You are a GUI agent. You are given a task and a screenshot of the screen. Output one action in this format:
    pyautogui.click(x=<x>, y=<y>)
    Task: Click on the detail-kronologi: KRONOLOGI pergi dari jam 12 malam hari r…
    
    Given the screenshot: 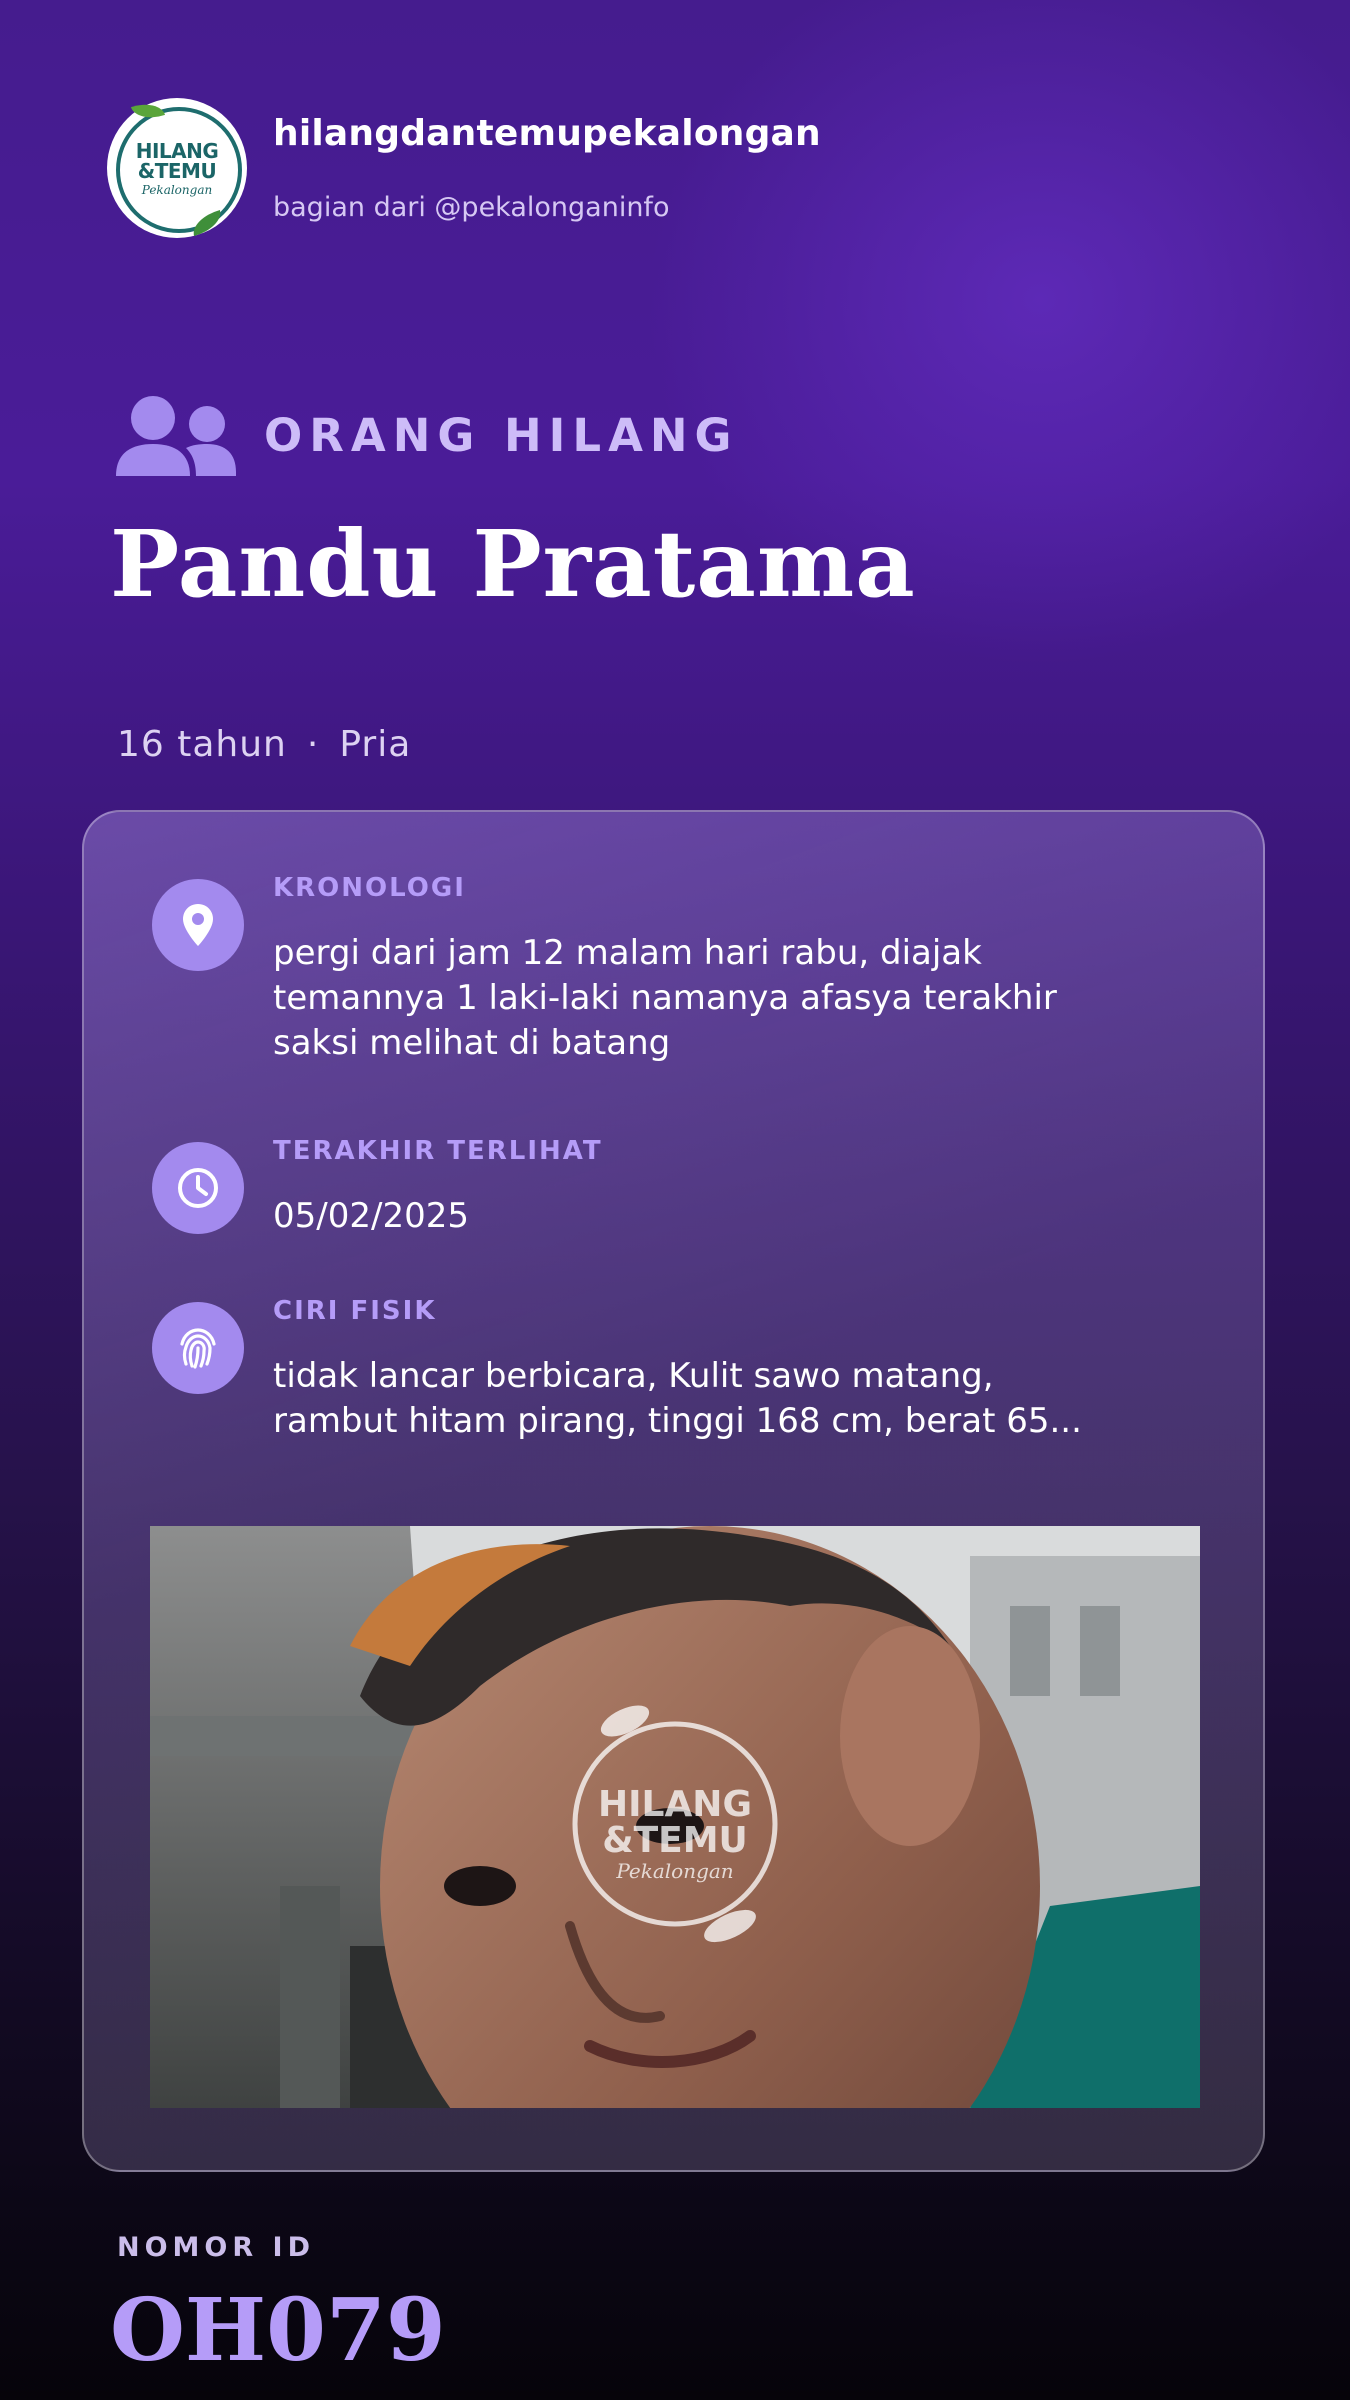 What is the action you would take?
    pyautogui.click(x=622, y=969)
    